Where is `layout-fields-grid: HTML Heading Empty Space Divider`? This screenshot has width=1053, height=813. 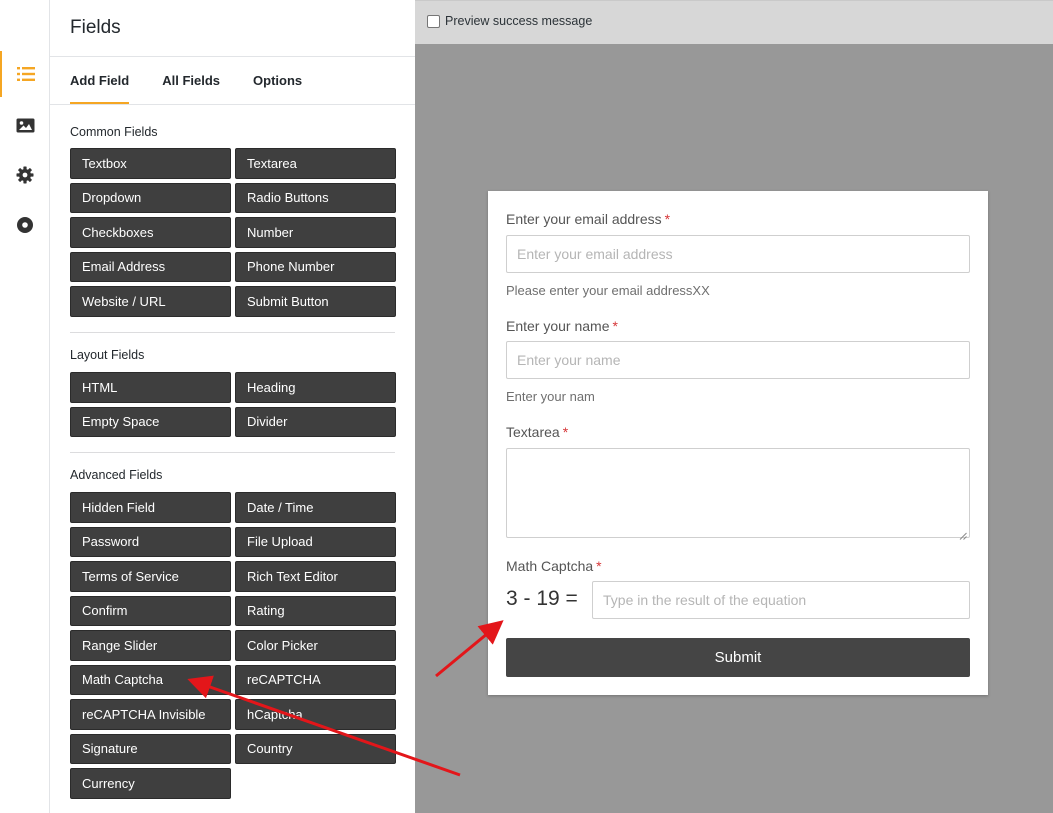
layout-fields-grid: HTML Heading Empty Space Divider is located at coordinates (233, 404).